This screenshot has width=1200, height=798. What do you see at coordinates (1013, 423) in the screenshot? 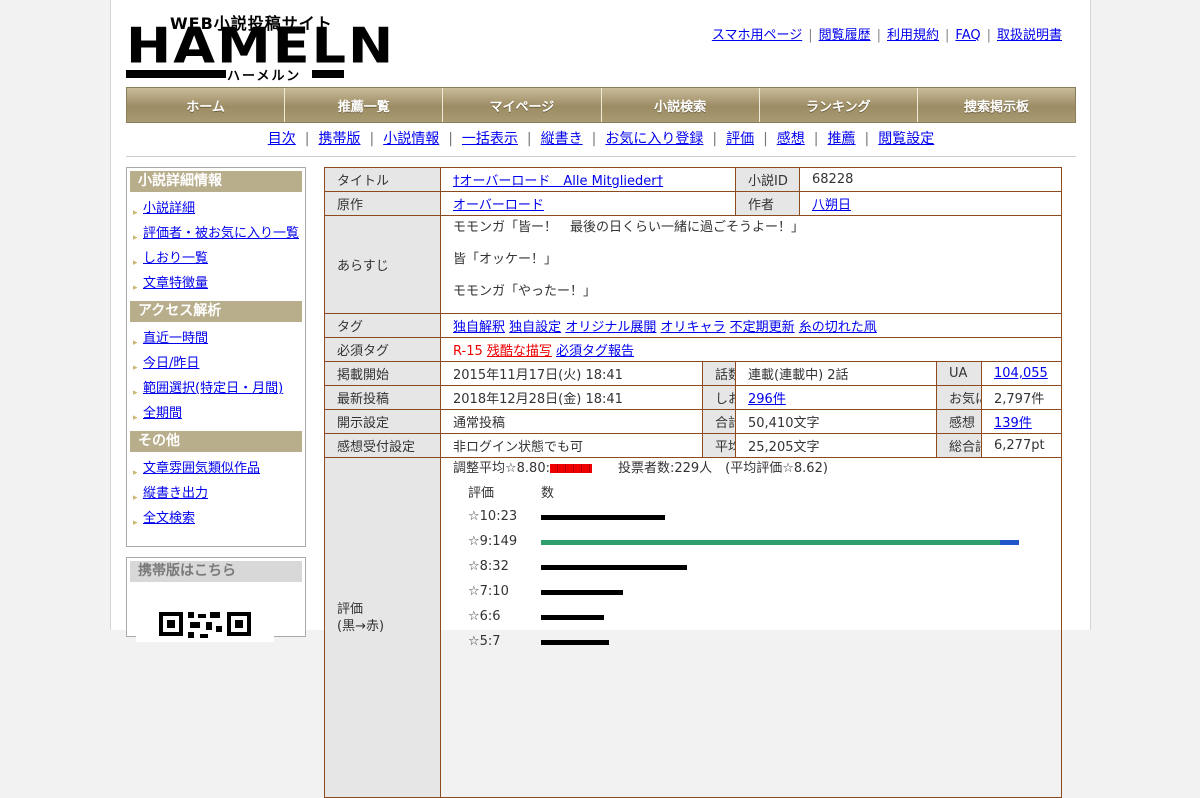
I see `reviews-link: 139件` at bounding box center [1013, 423].